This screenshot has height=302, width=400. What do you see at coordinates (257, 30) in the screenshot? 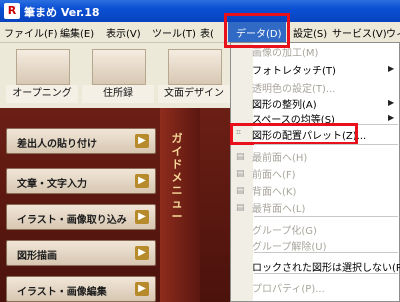
I see `data-menu-highlight` at bounding box center [257, 30].